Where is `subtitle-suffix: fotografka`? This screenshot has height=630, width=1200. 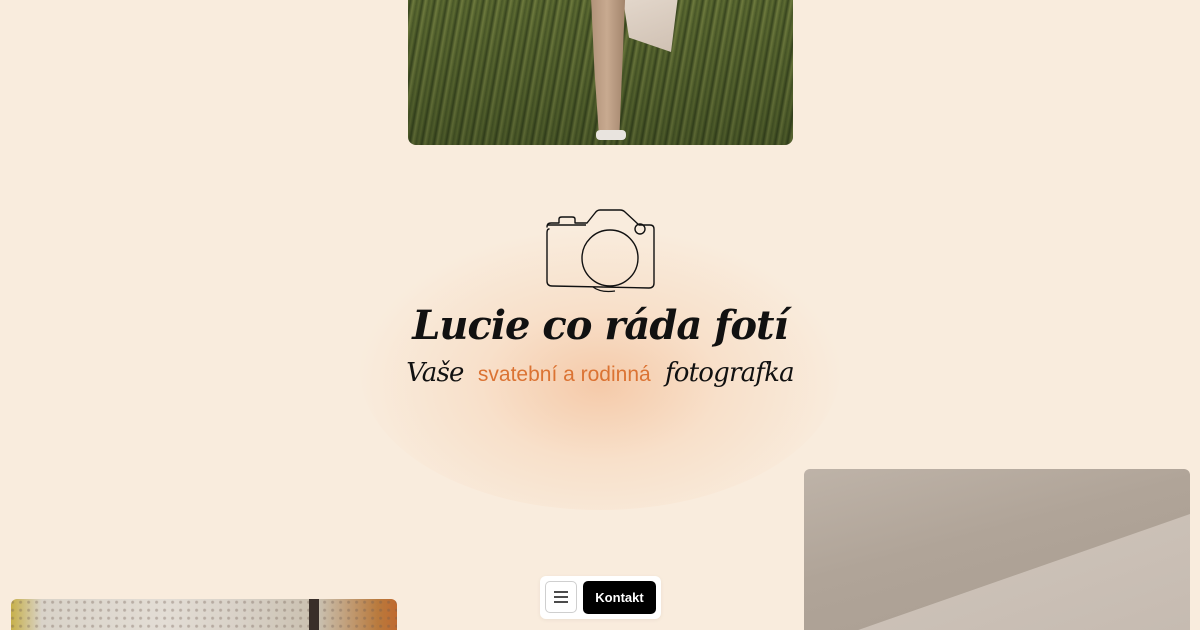 subtitle-suffix: fotografka is located at coordinates (729, 373).